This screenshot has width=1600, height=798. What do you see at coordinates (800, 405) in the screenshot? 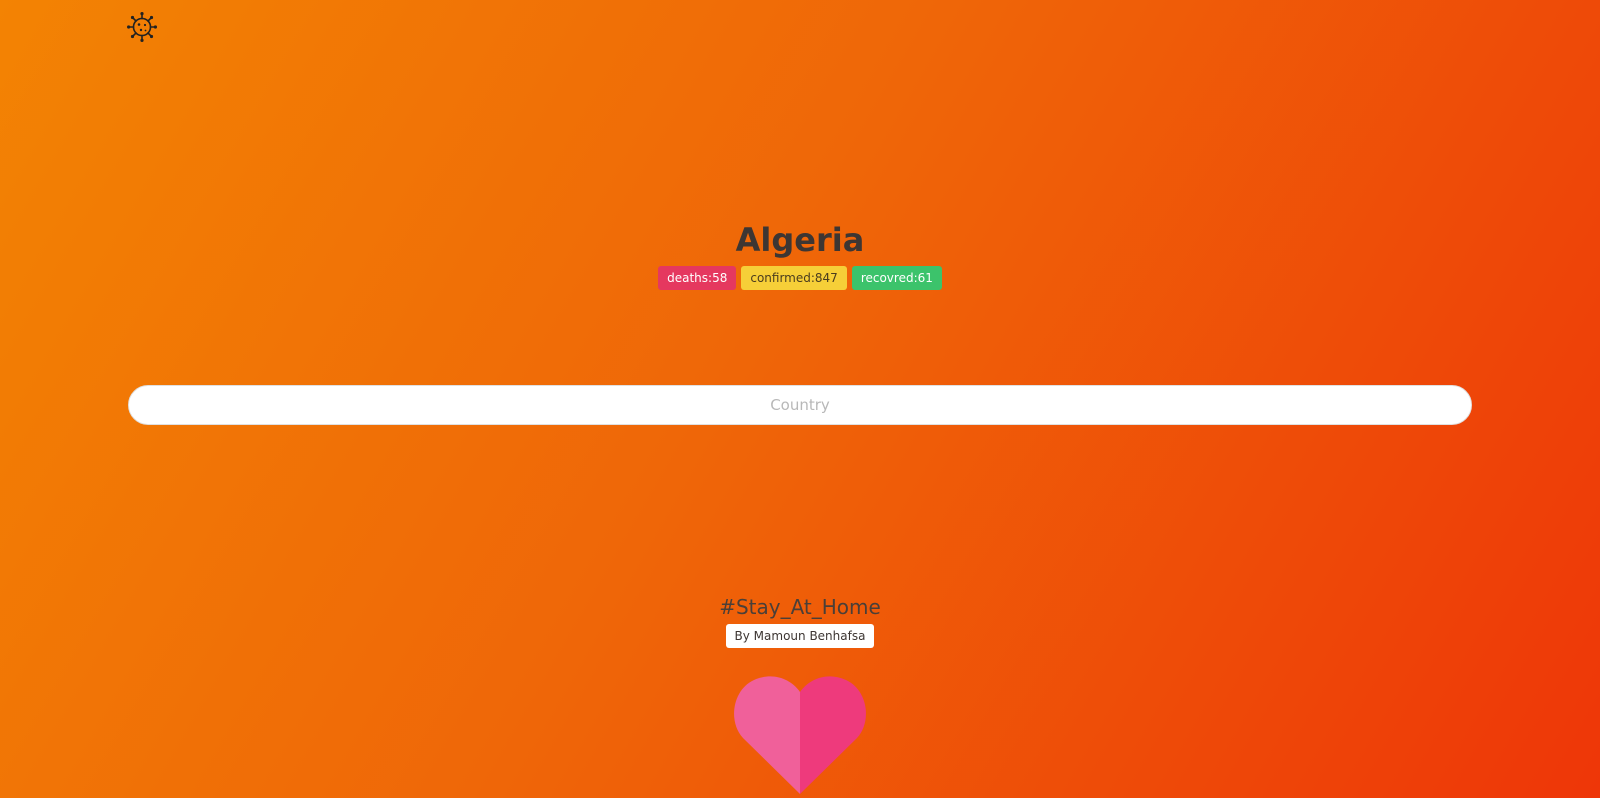
I see `country-search-input` at bounding box center [800, 405].